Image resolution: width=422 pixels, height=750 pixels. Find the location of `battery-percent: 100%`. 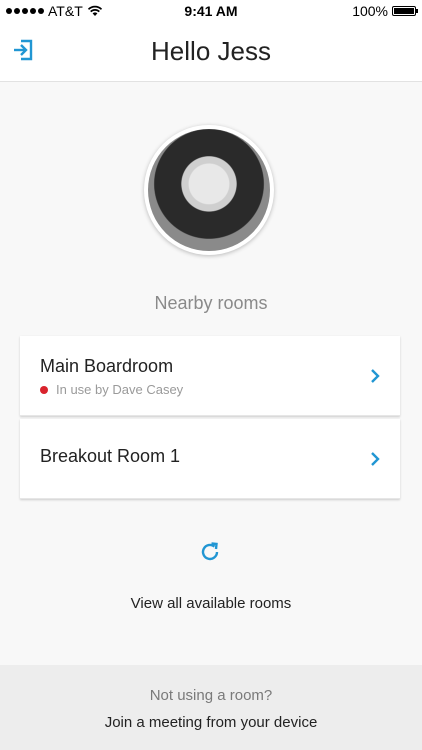

battery-percent: 100% is located at coordinates (370, 11).